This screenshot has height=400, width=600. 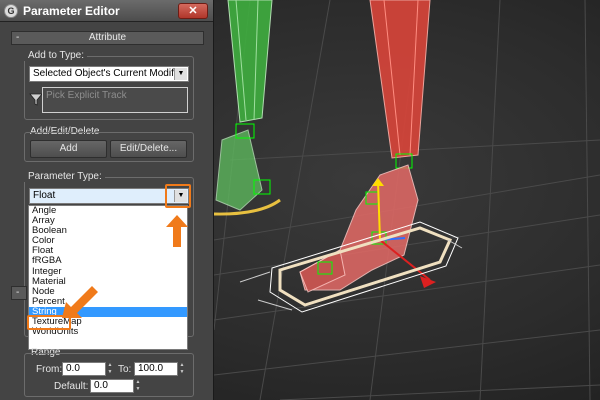 What do you see at coordinates (115, 100) in the screenshot?
I see `pick-explicit-track-field: Pick Explicit Track` at bounding box center [115, 100].